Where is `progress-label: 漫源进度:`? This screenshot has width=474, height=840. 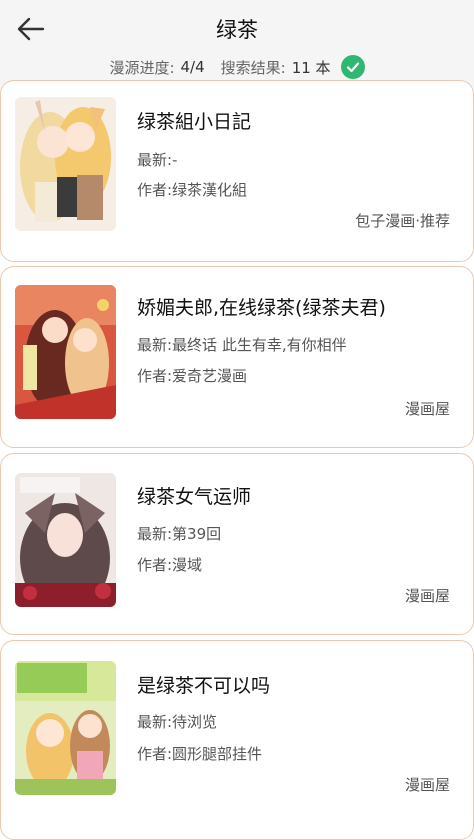
progress-label: 漫源进度: is located at coordinates (142, 67).